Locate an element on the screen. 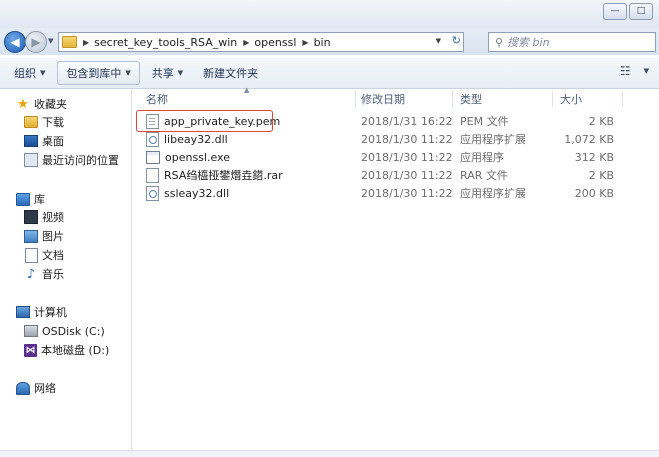 The height and width of the screenshot is (457, 659). refresh-icon: ↻ is located at coordinates (456, 40).